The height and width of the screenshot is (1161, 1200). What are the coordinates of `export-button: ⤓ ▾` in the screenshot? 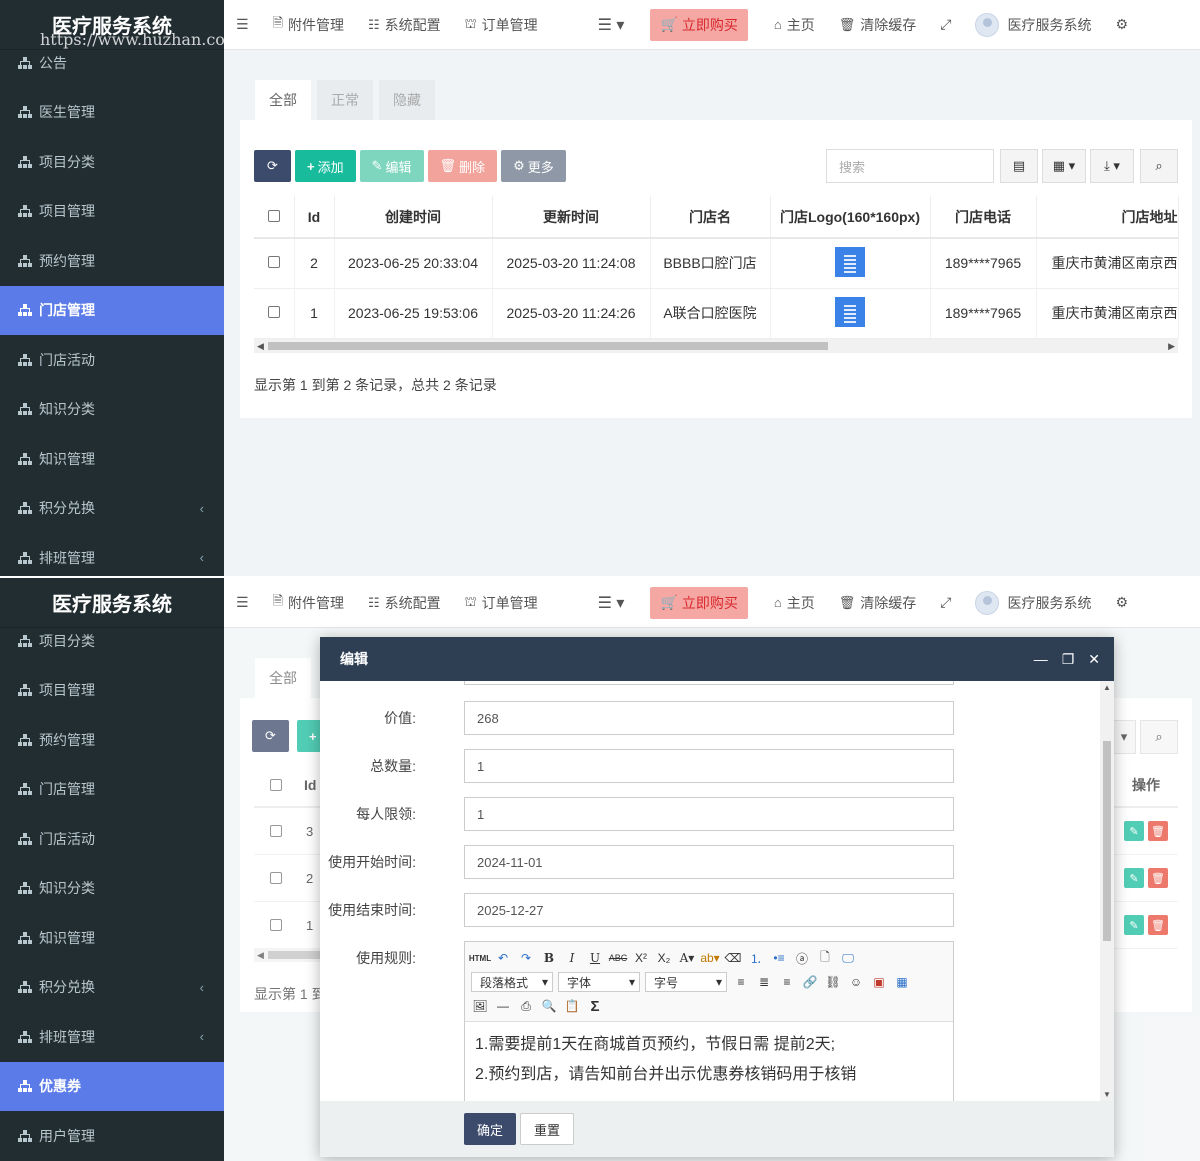 It's located at (1112, 166).